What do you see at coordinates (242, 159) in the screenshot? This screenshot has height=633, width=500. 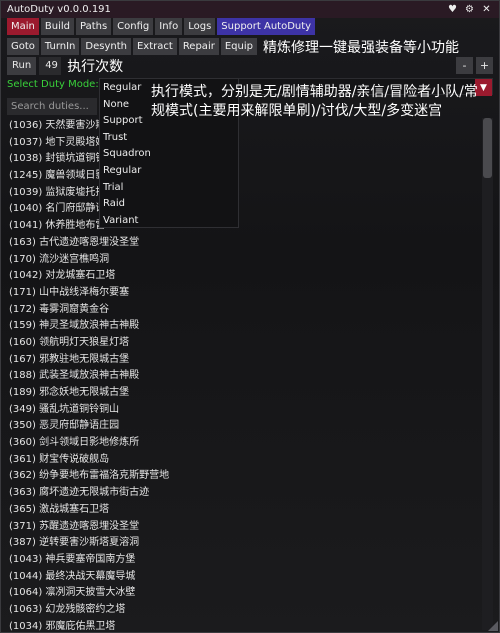 I see `duty-list-item: (1038) 封锁坑道铜铃` at bounding box center [242, 159].